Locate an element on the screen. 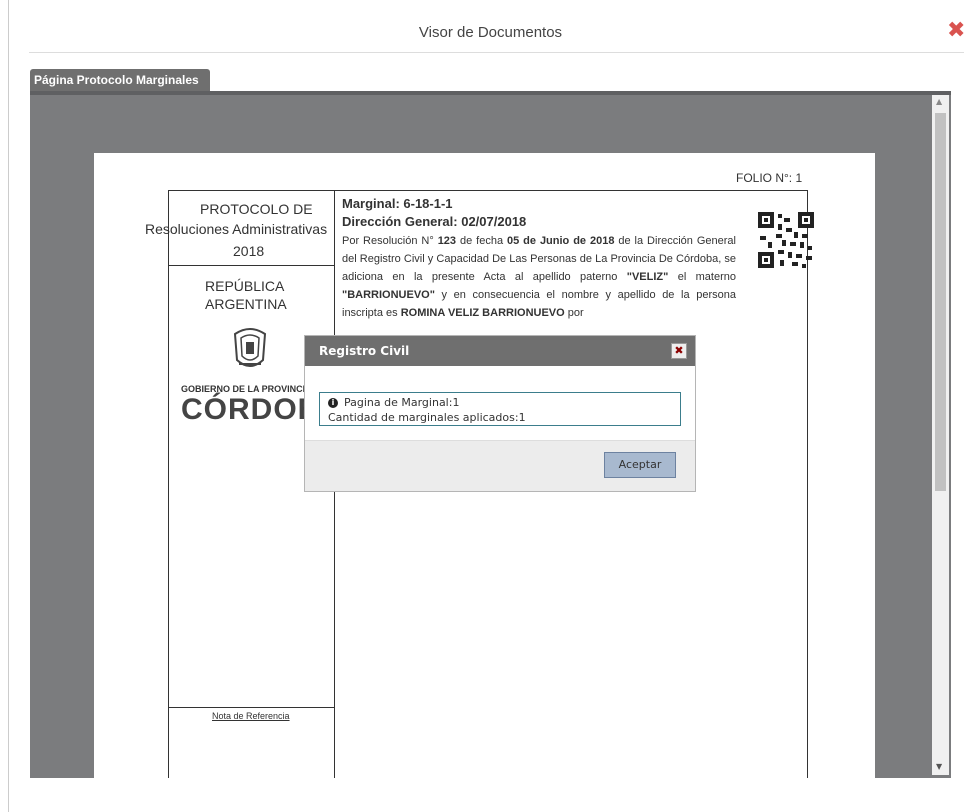 The width and height of the screenshot is (971, 812). tab-protocolo-marginales: Página Protocolo Marginales is located at coordinates (120, 80).